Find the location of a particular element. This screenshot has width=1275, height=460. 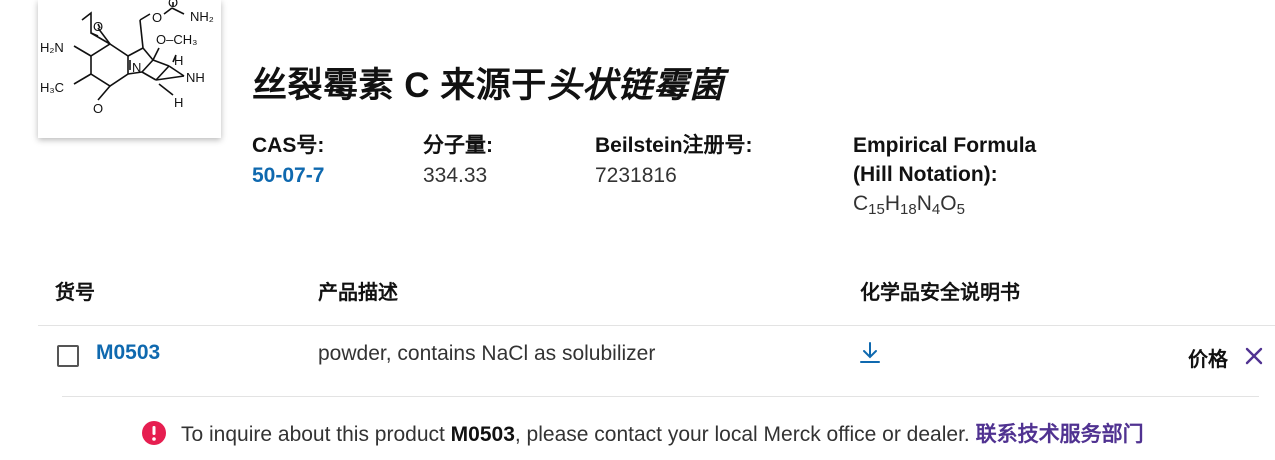

header-description: 产品描述 is located at coordinates (358, 293).